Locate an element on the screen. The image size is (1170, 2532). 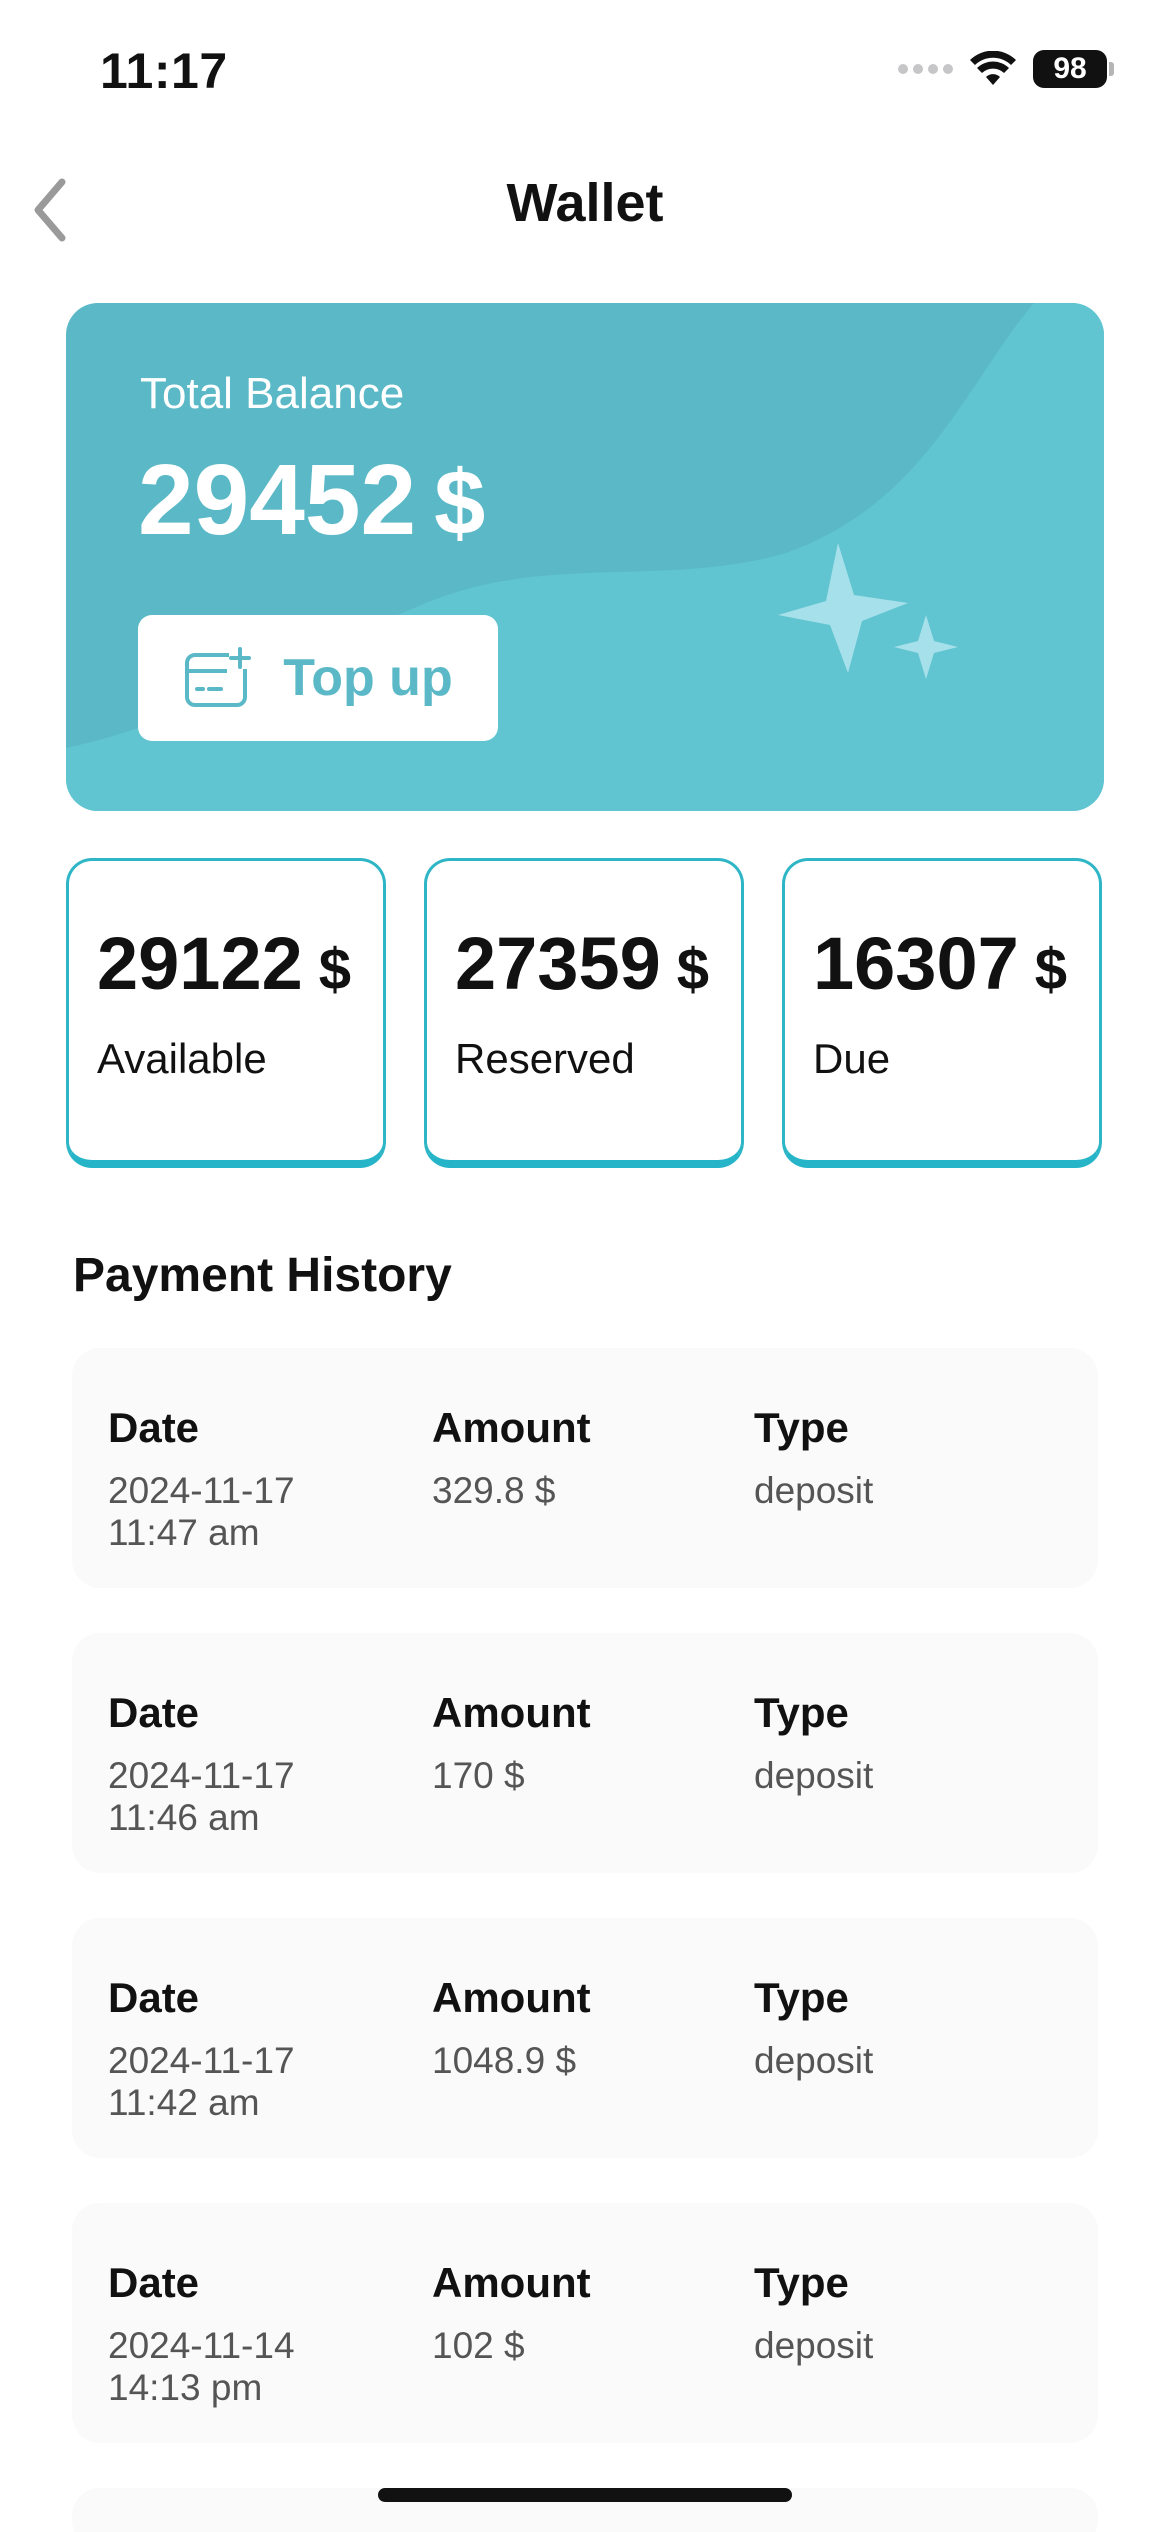
due-stat-card: 16307 $ Due is located at coordinates (942, 1013).